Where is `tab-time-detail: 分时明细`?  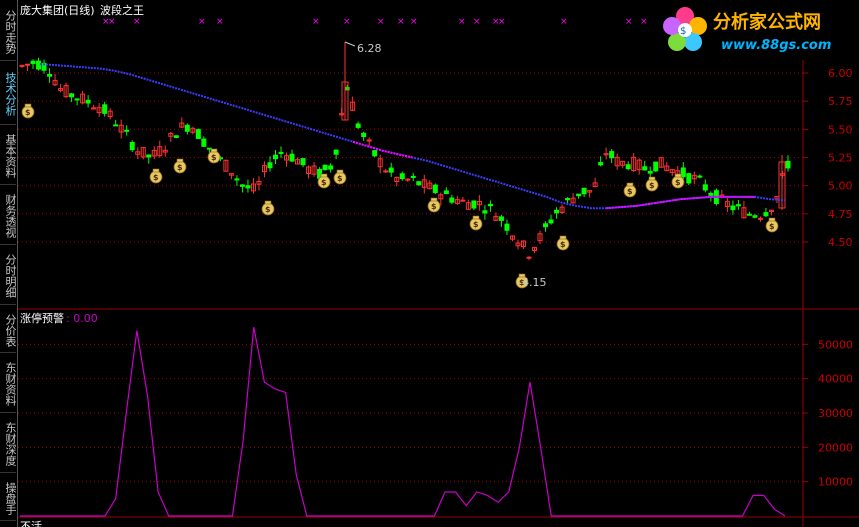 tab-time-detail: 分时明细 is located at coordinates (8, 276).